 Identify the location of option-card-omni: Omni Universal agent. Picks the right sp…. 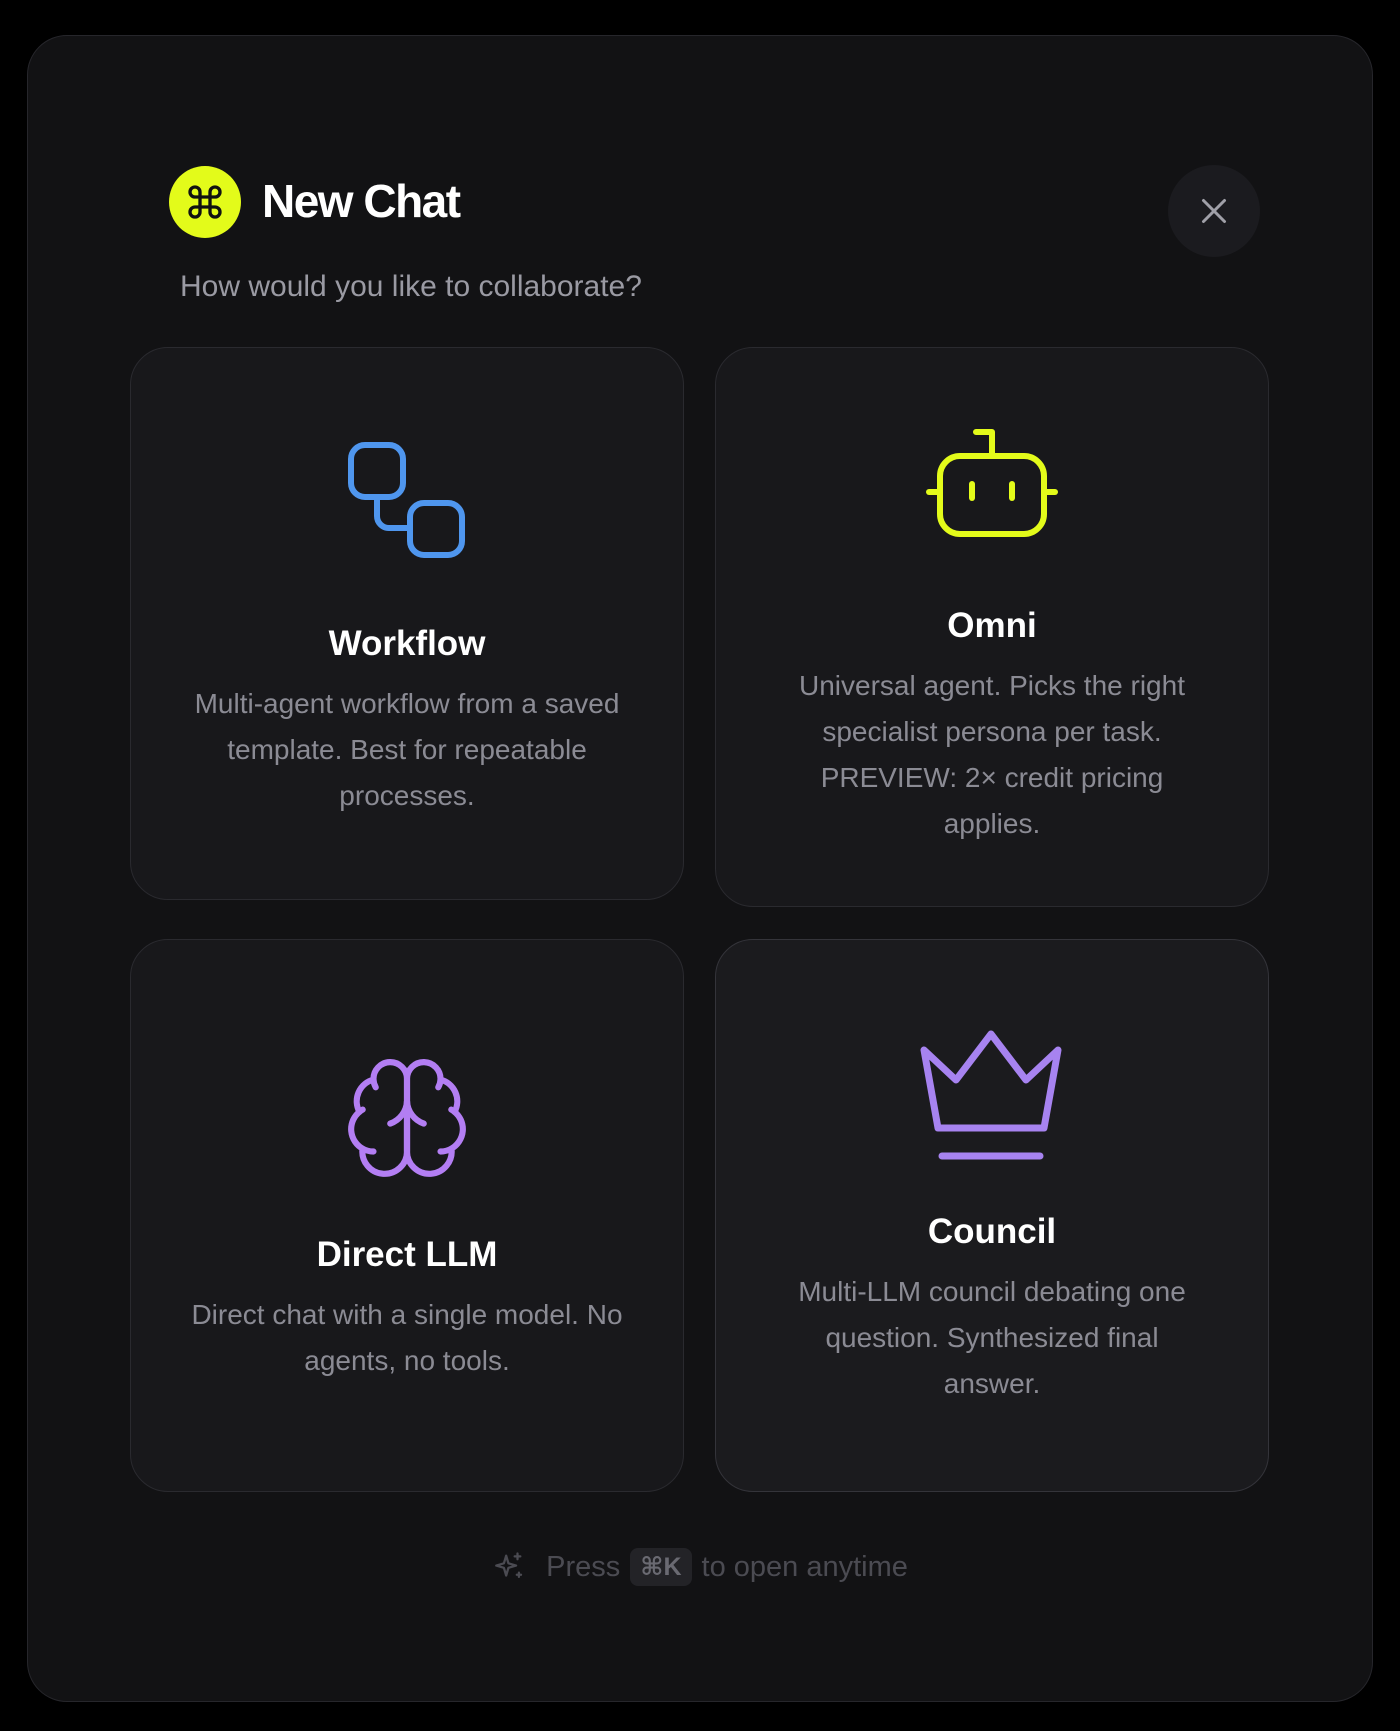
(992, 627).